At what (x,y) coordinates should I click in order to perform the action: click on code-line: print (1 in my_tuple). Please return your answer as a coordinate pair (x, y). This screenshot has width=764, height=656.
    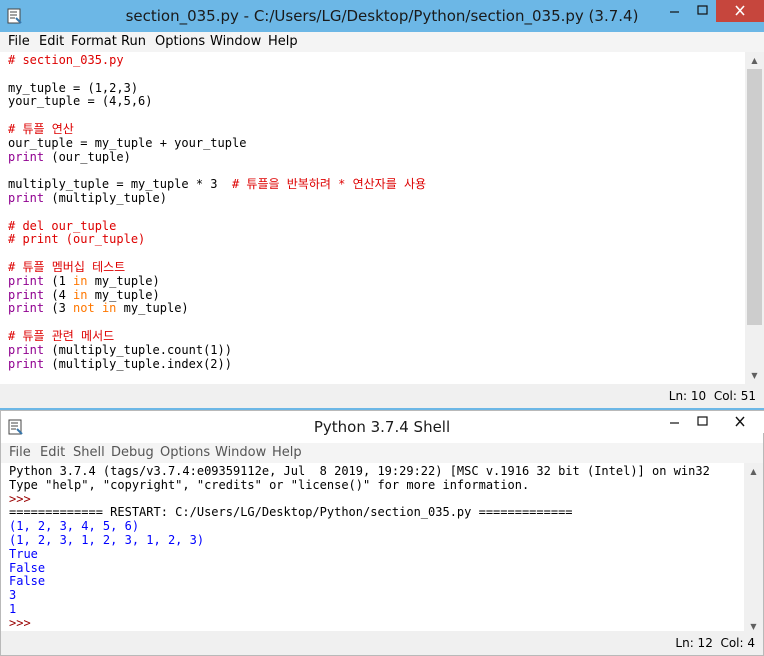
    Looking at the image, I should click on (84, 281).